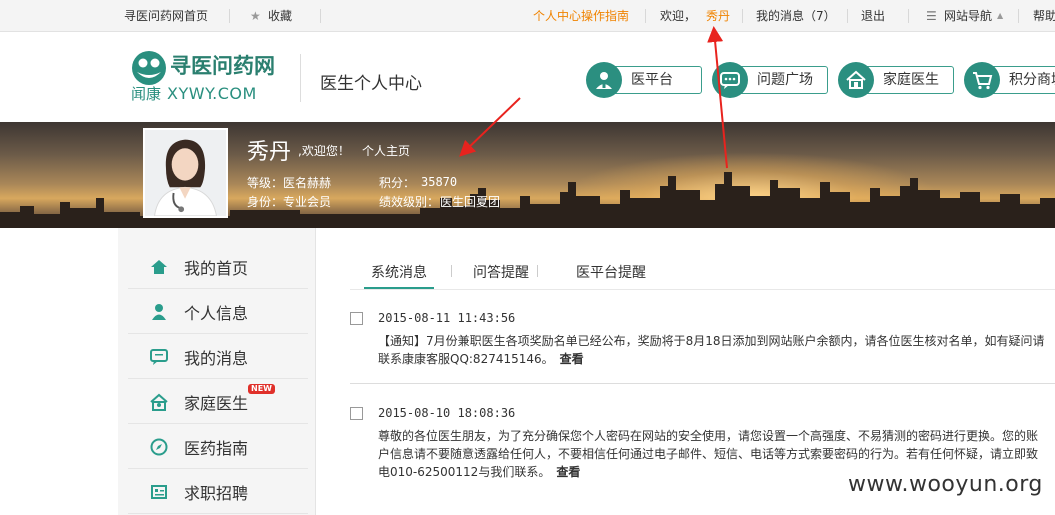 The height and width of the screenshot is (515, 1055). I want to click on identity-label: 身份：, so click(265, 202).